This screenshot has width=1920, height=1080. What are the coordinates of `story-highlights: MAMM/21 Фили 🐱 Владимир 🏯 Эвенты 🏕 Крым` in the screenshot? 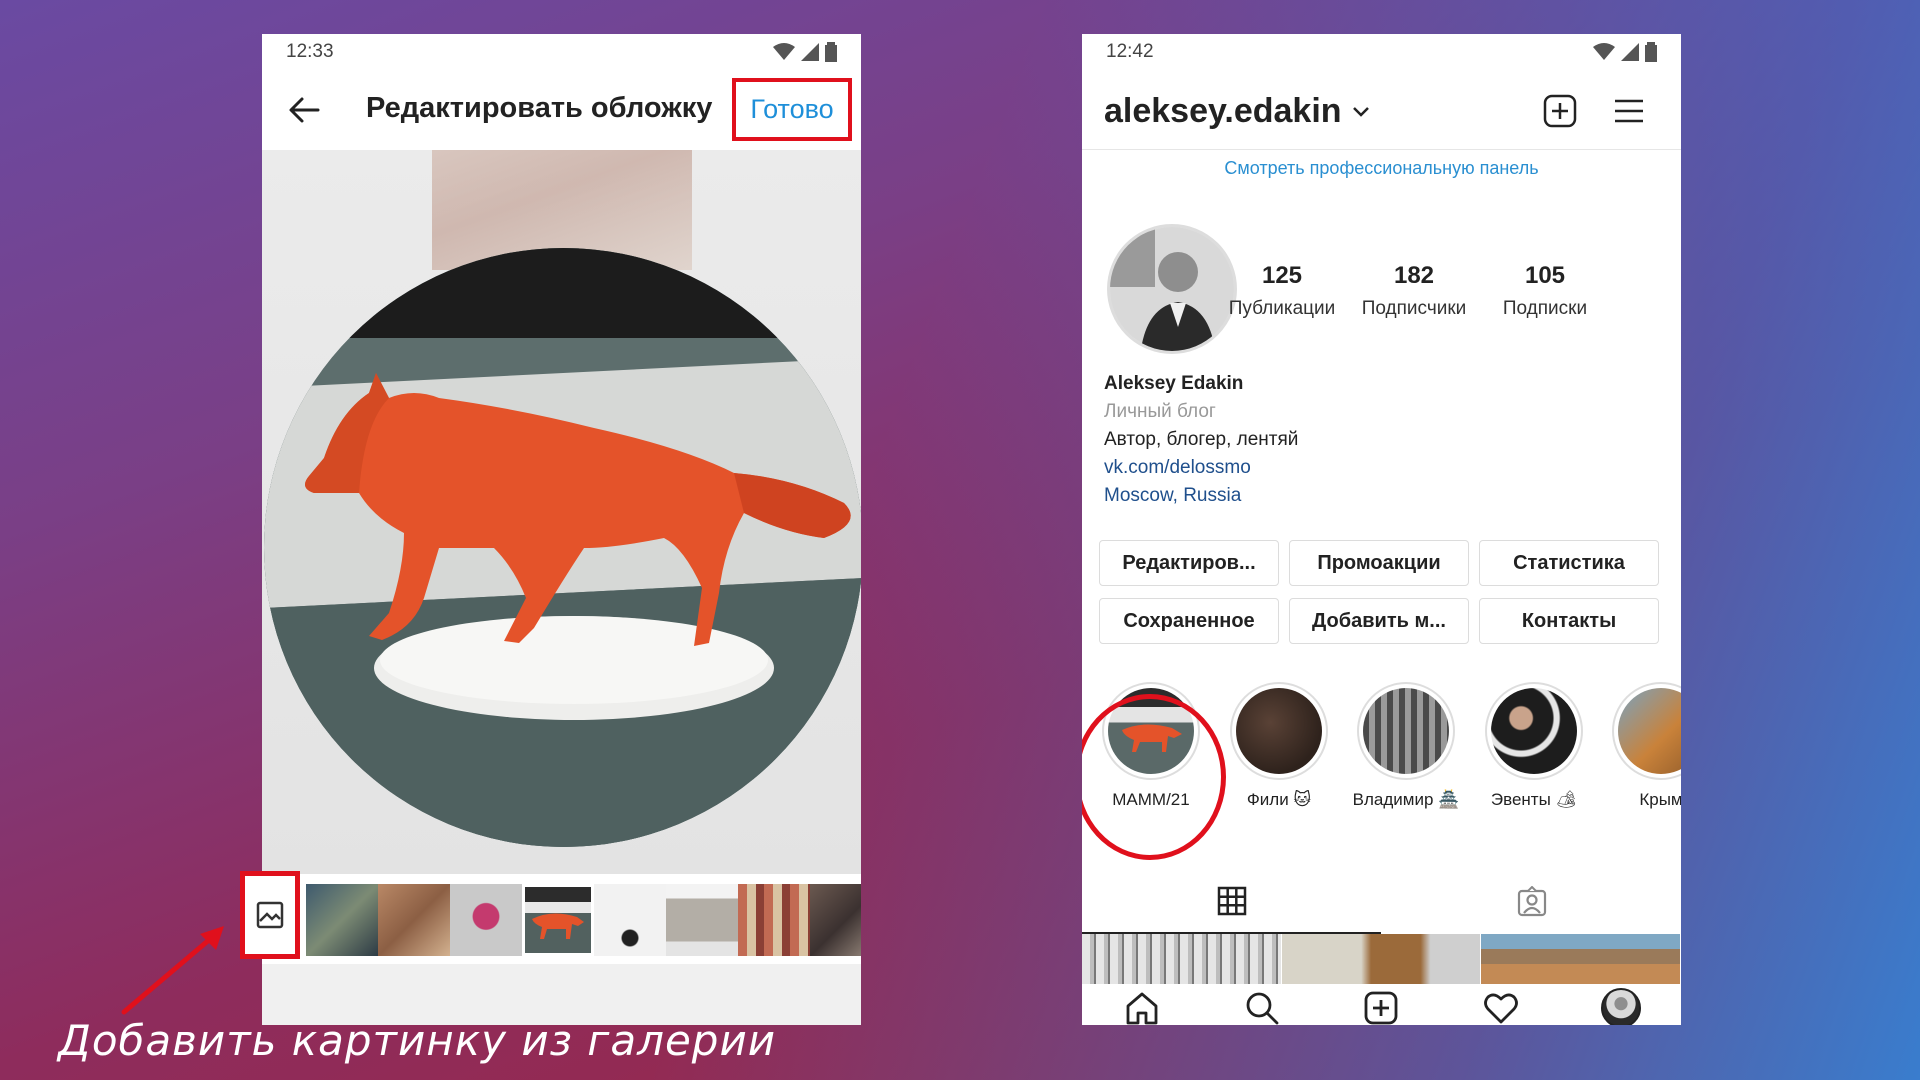 It's located at (1381, 762).